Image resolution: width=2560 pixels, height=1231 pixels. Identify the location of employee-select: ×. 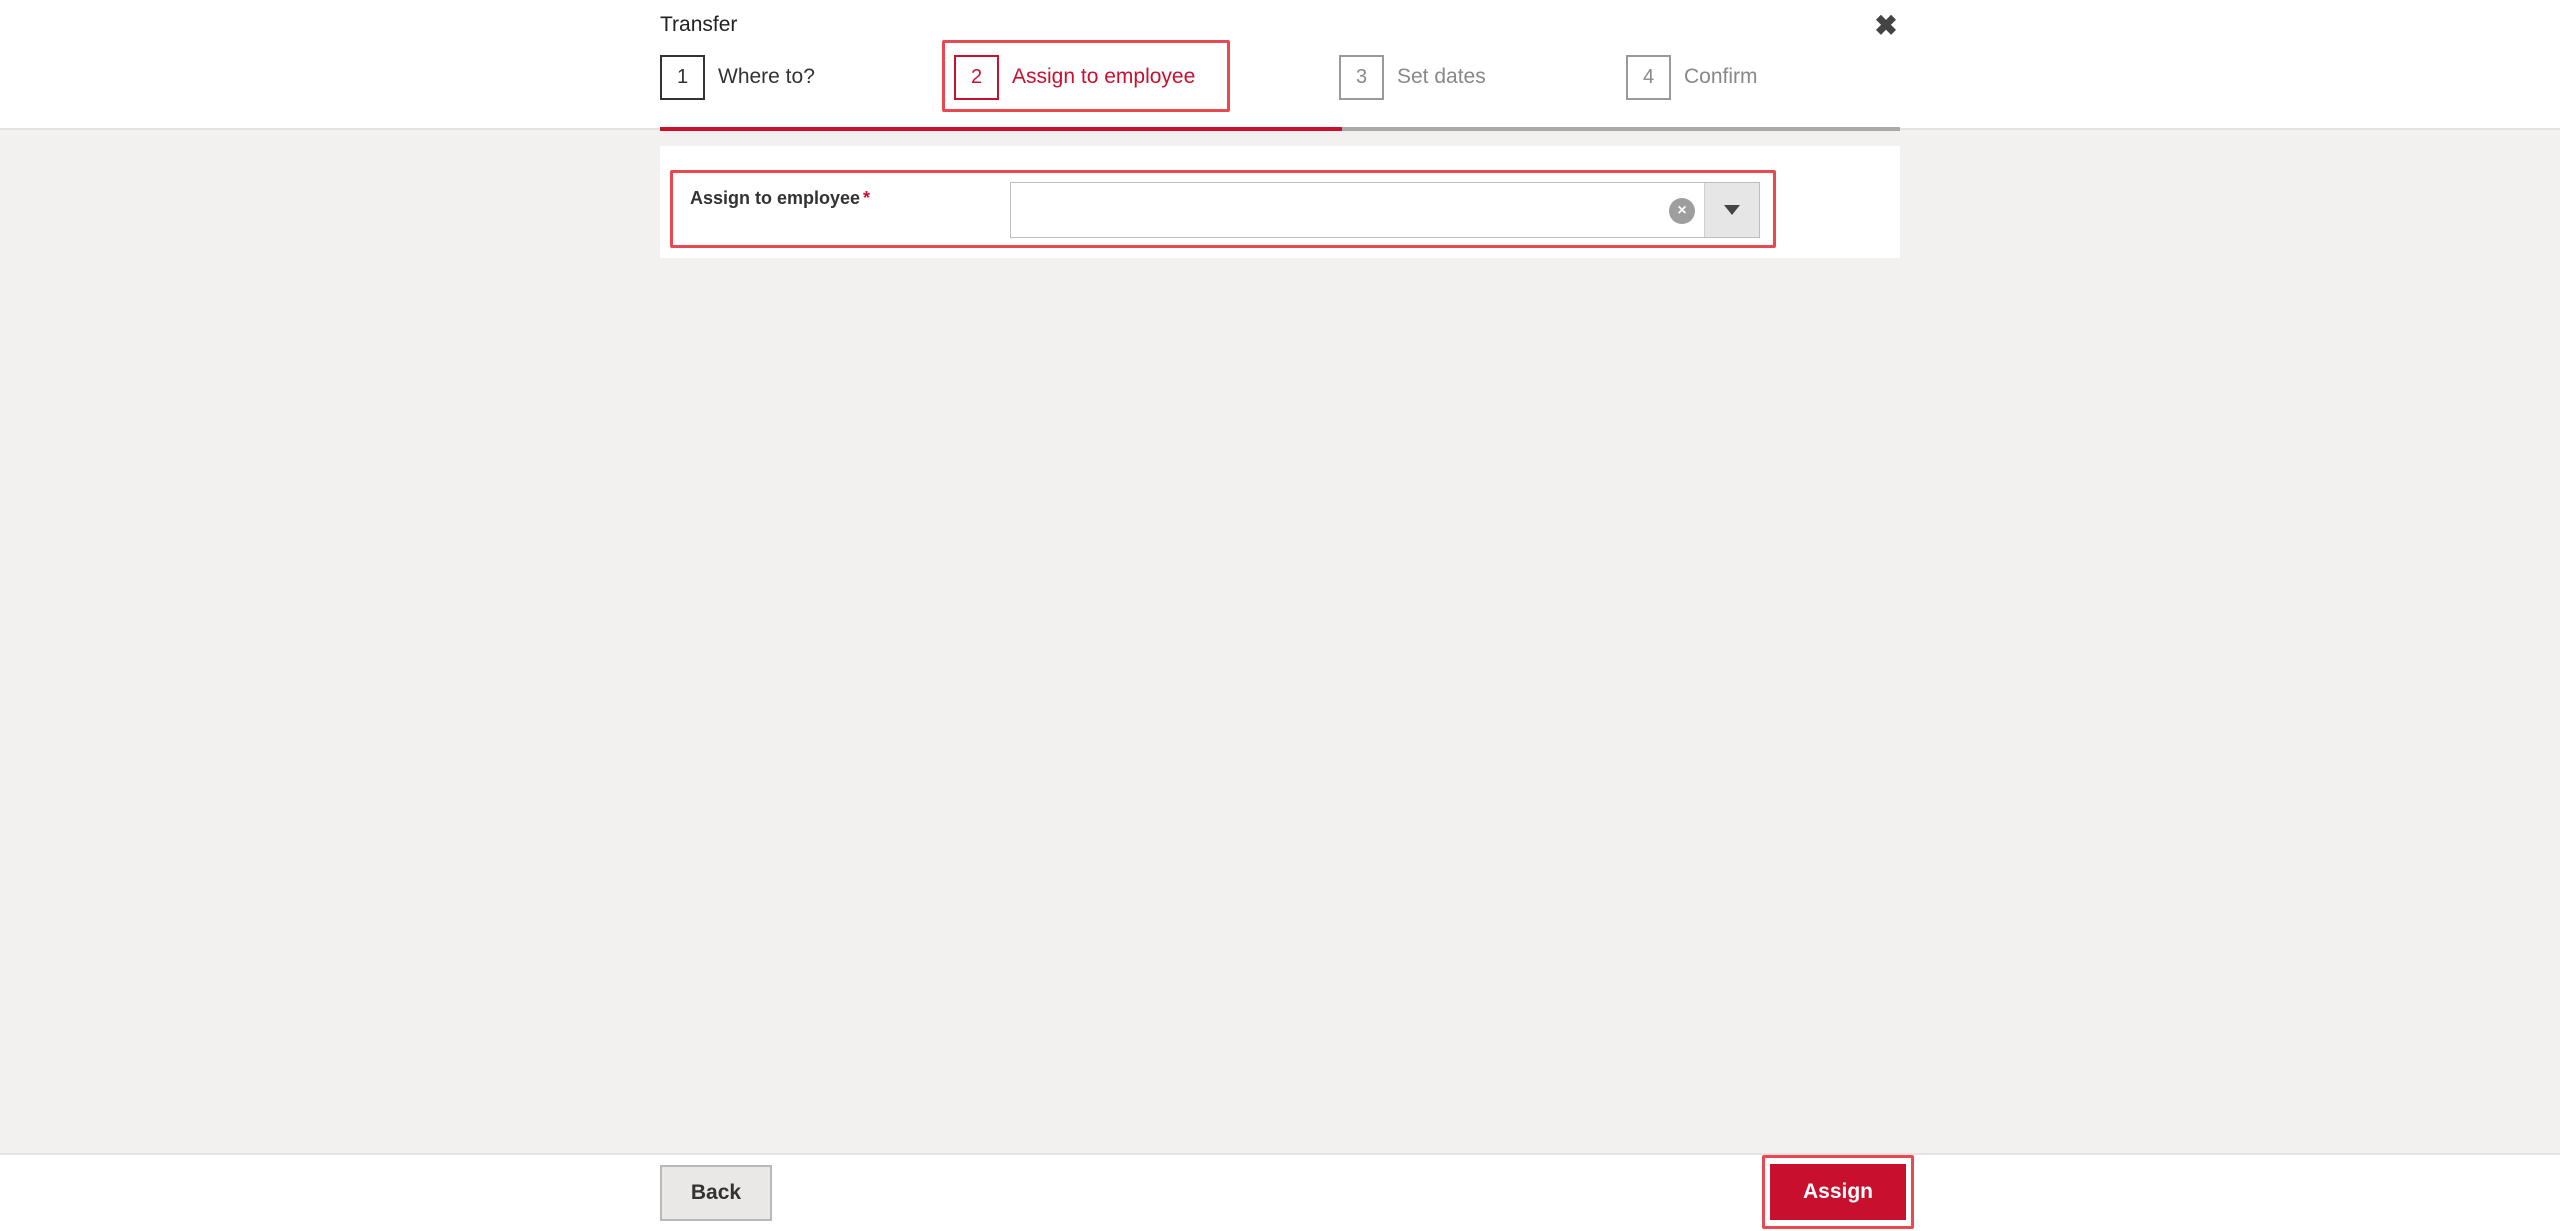
(1385, 210).